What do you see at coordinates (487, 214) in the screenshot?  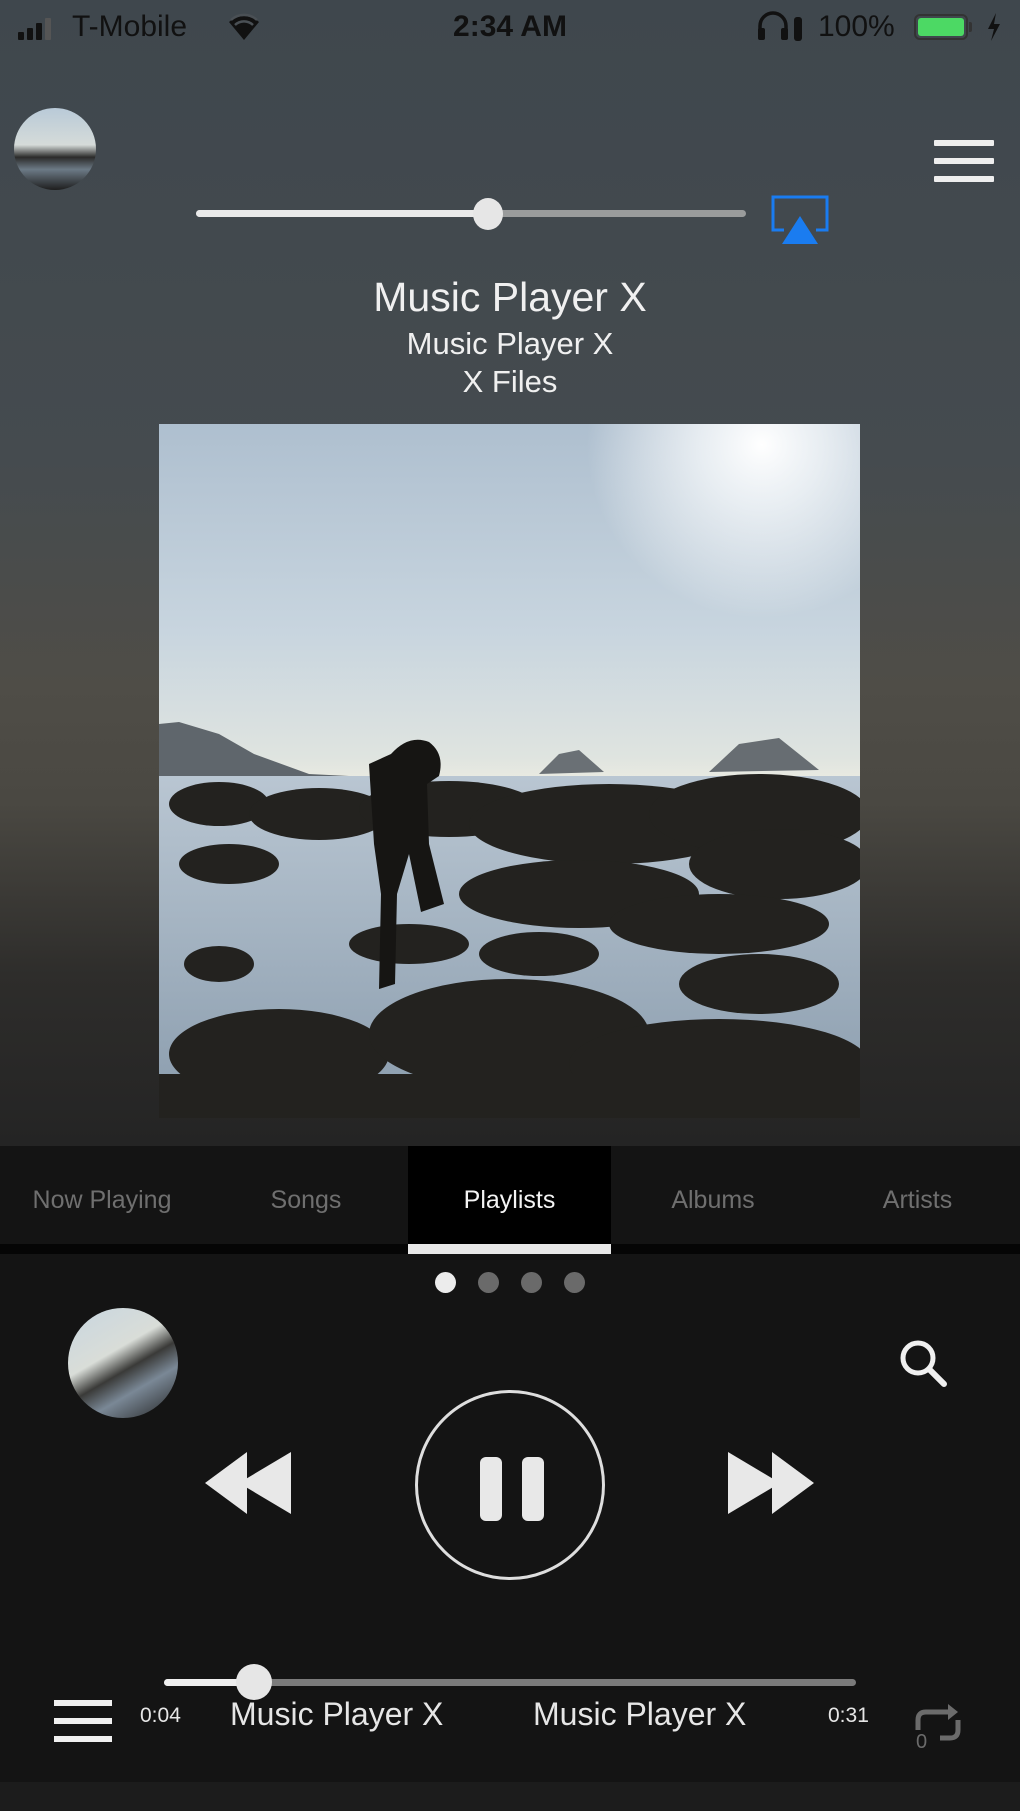 I see `volume-thumb` at bounding box center [487, 214].